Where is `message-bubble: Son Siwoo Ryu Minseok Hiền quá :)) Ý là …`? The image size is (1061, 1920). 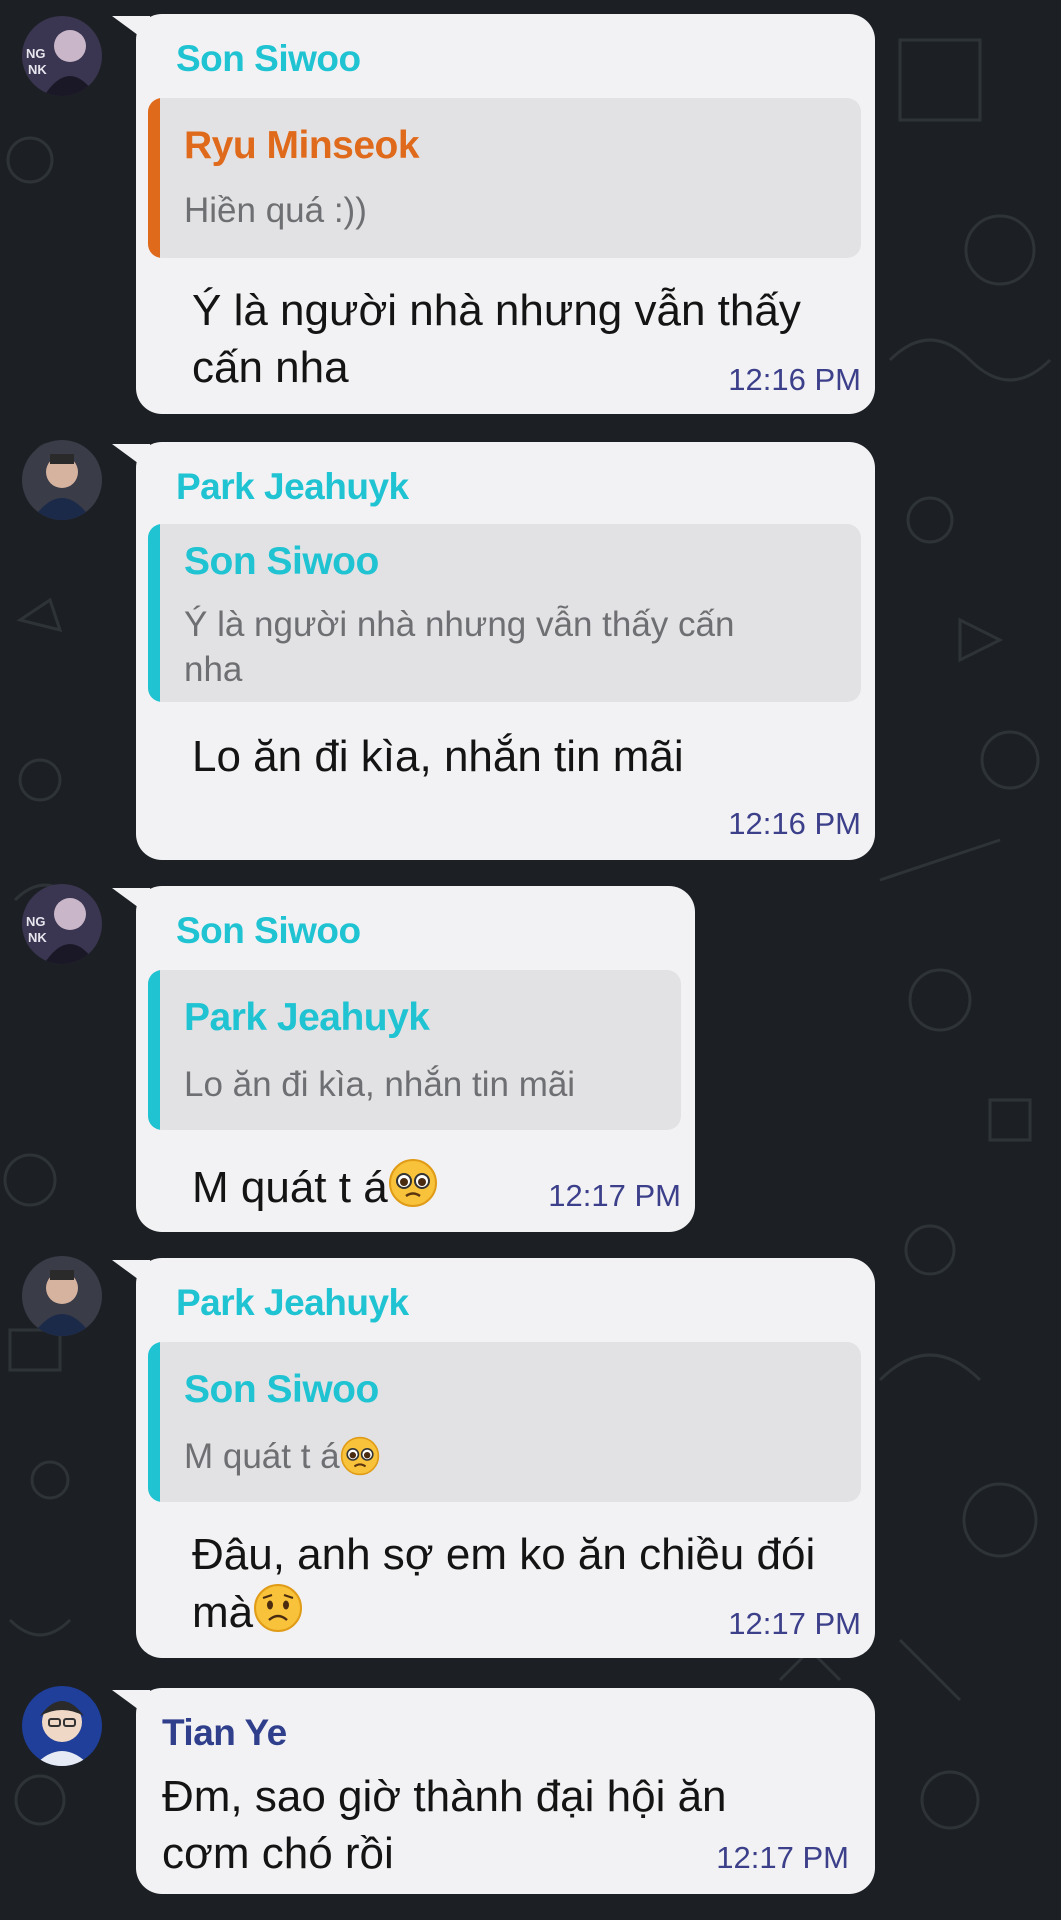
message-bubble: Son Siwoo Ryu Minseok Hiền quá :)) Ý là … is located at coordinates (505, 214).